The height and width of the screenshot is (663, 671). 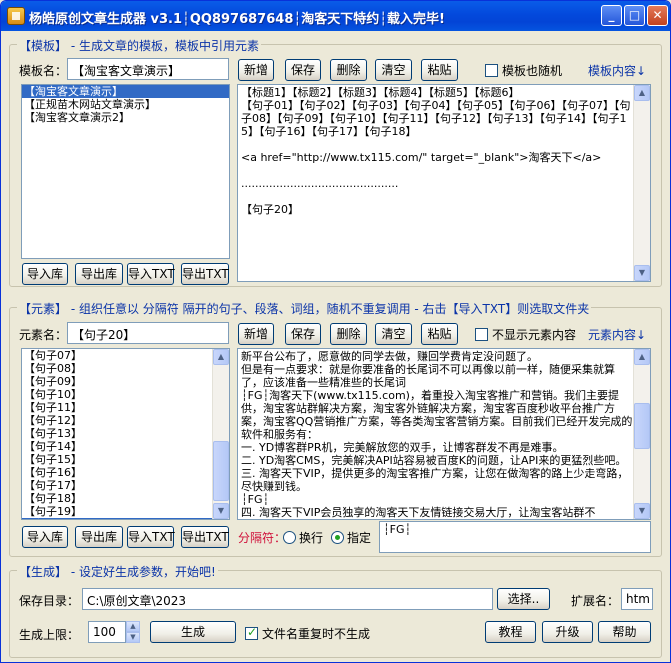 I want to click on separator-input: ┆FG┆, so click(x=515, y=537).